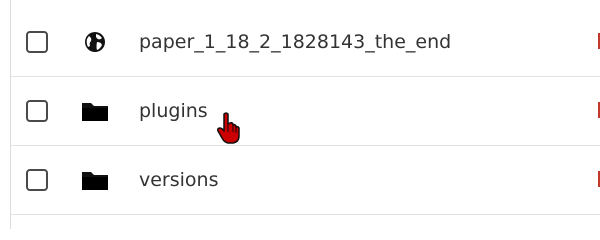 Image resolution: width=600 pixels, height=240 pixels. Describe the element at coordinates (173, 111) in the screenshot. I see `file-name: plugins` at that location.